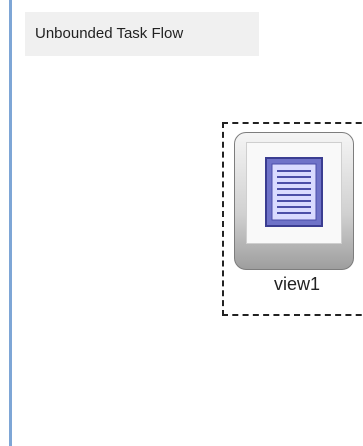 This screenshot has height=446, width=363. I want to click on task-flow-title: Unbounded Task Flow, so click(142, 34).